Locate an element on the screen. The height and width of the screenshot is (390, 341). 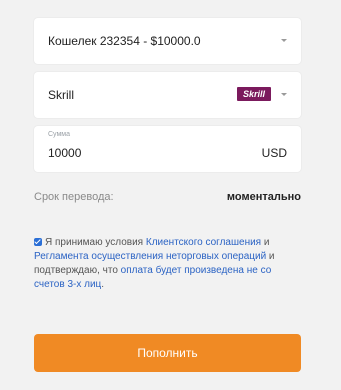
agreement-text-part: и is located at coordinates (265, 242).